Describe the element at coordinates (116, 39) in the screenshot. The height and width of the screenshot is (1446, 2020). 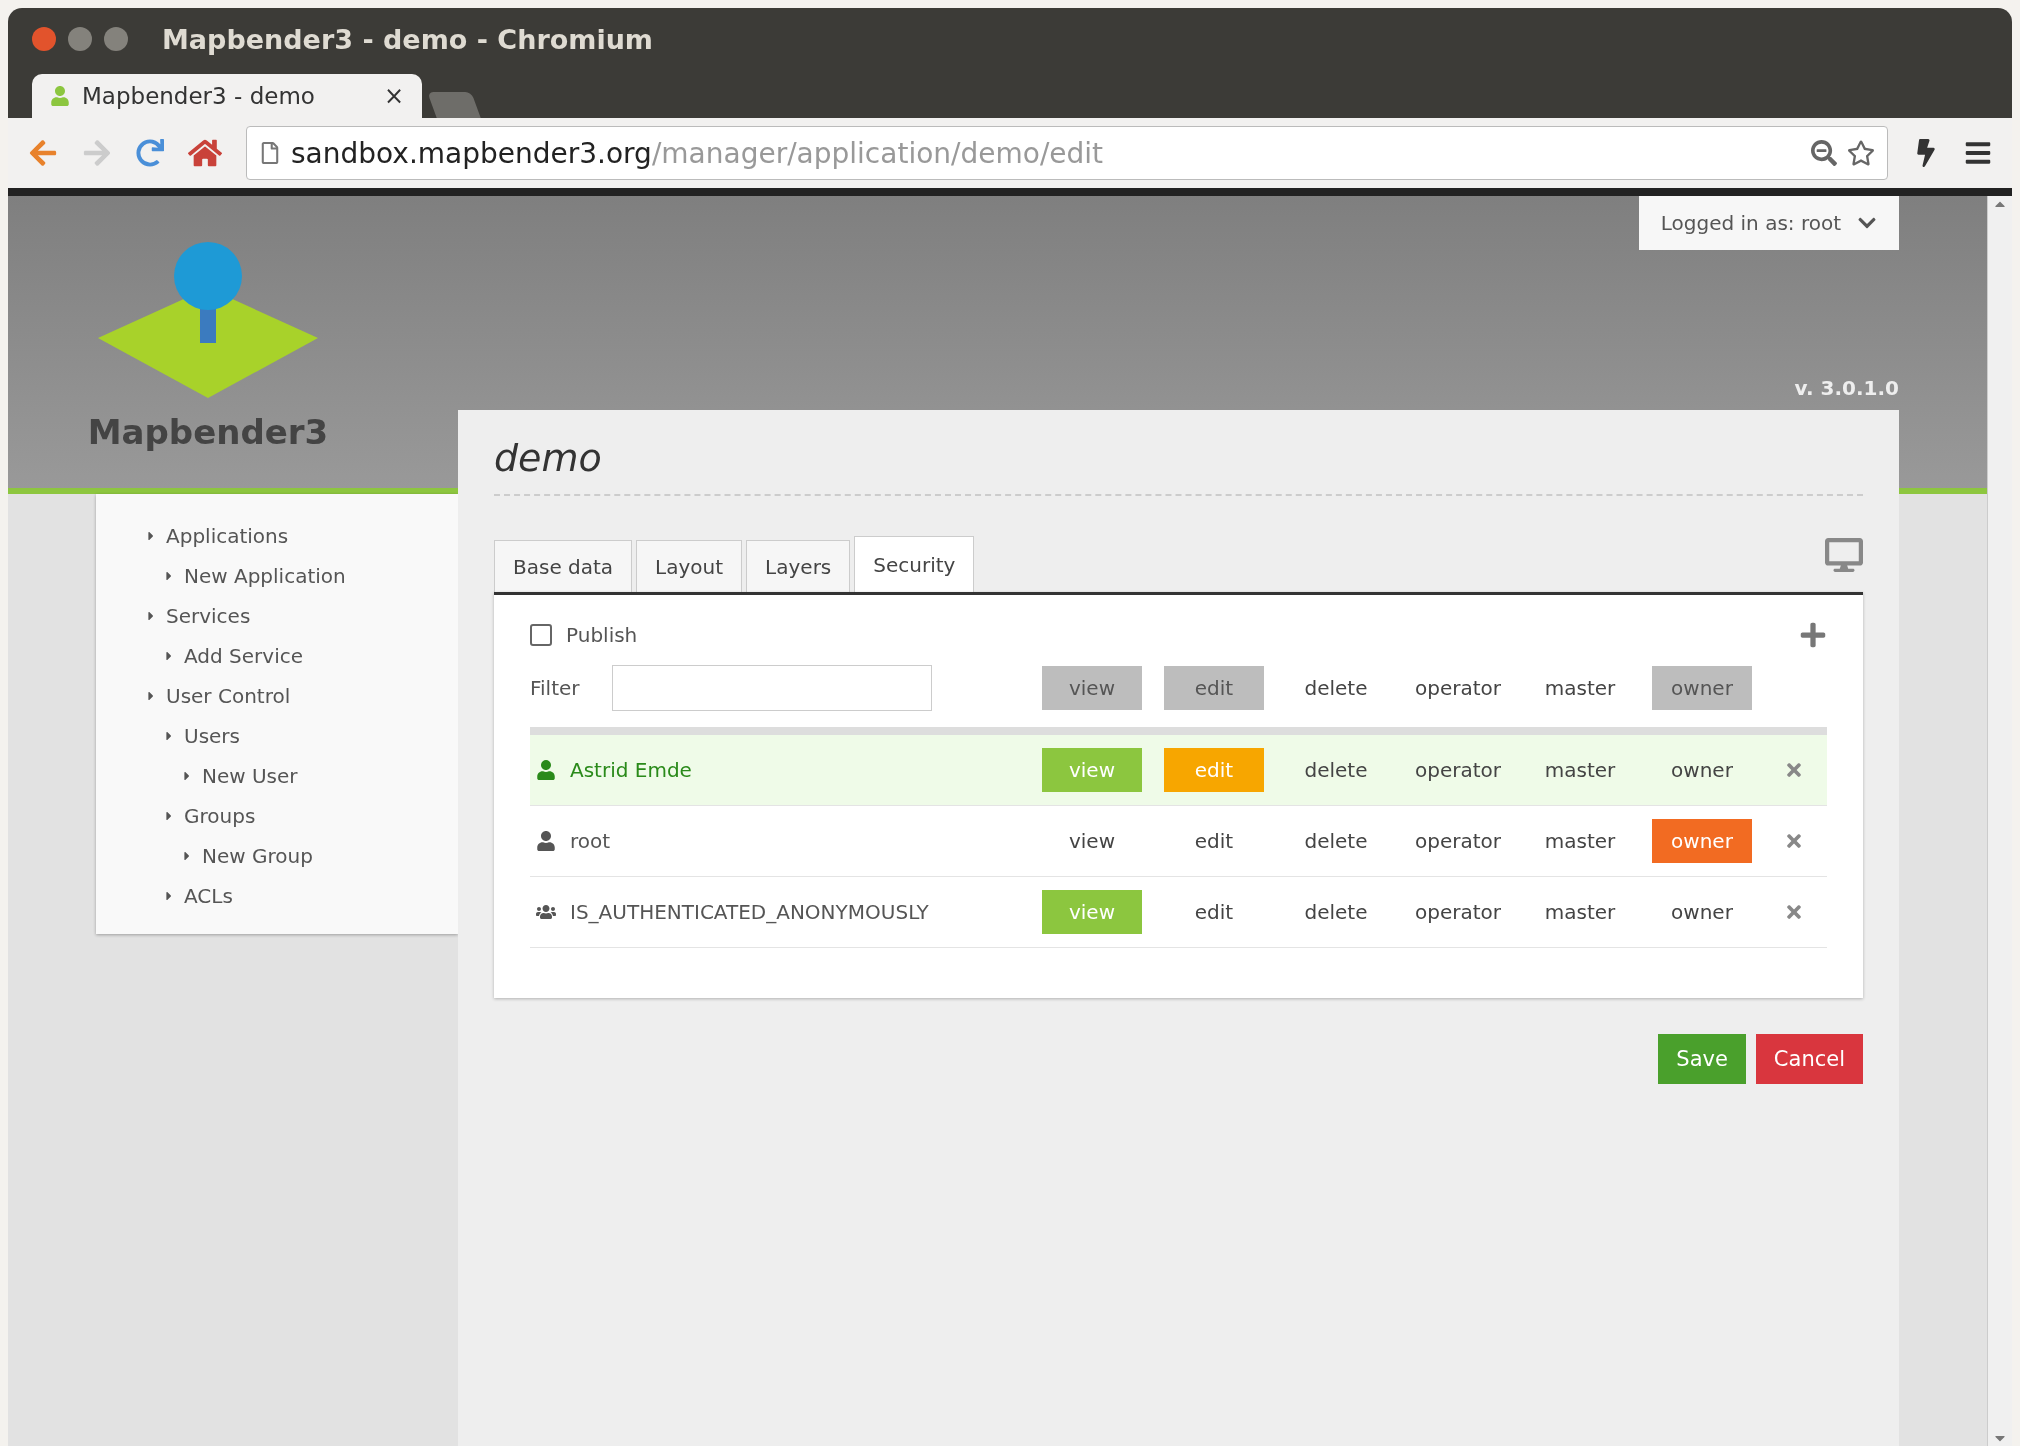
I see `maximize-window-button` at that location.